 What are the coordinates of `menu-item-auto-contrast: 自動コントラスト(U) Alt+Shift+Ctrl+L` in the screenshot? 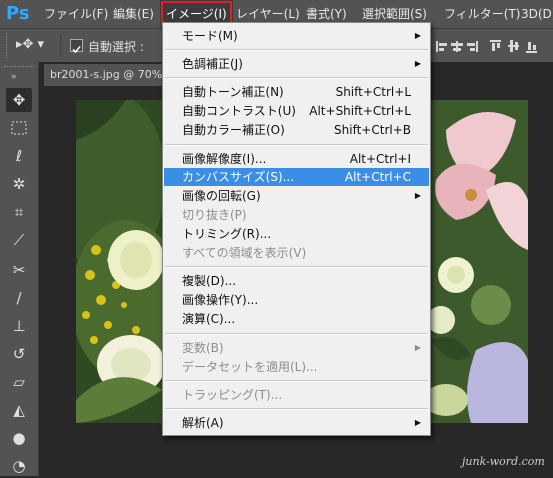 It's located at (296, 111).